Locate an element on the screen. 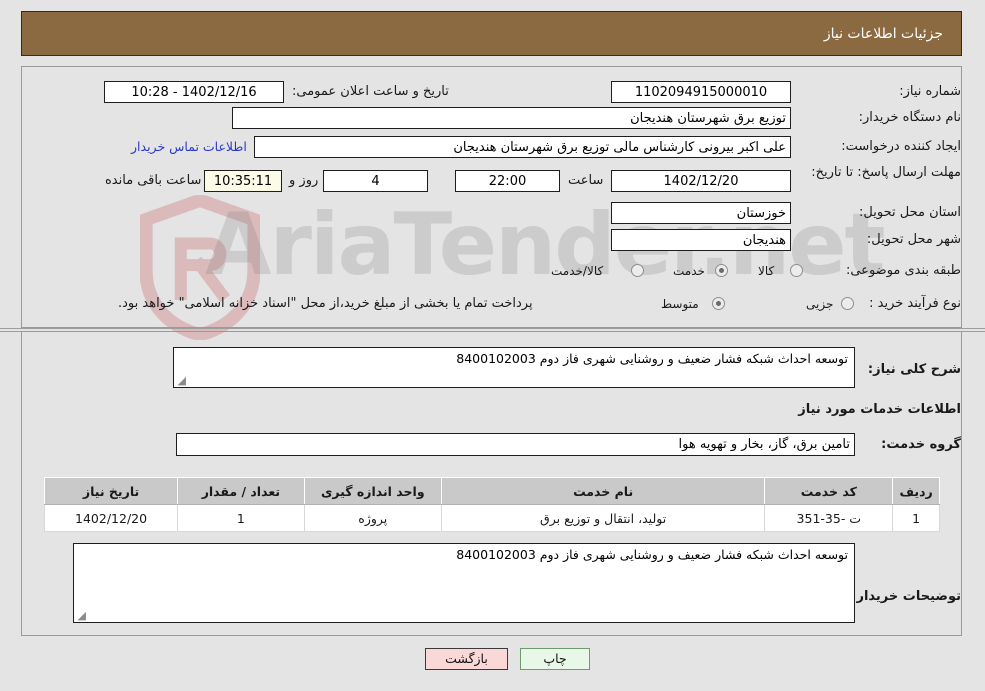  remaining-days-label: روز و is located at coordinates (304, 180).